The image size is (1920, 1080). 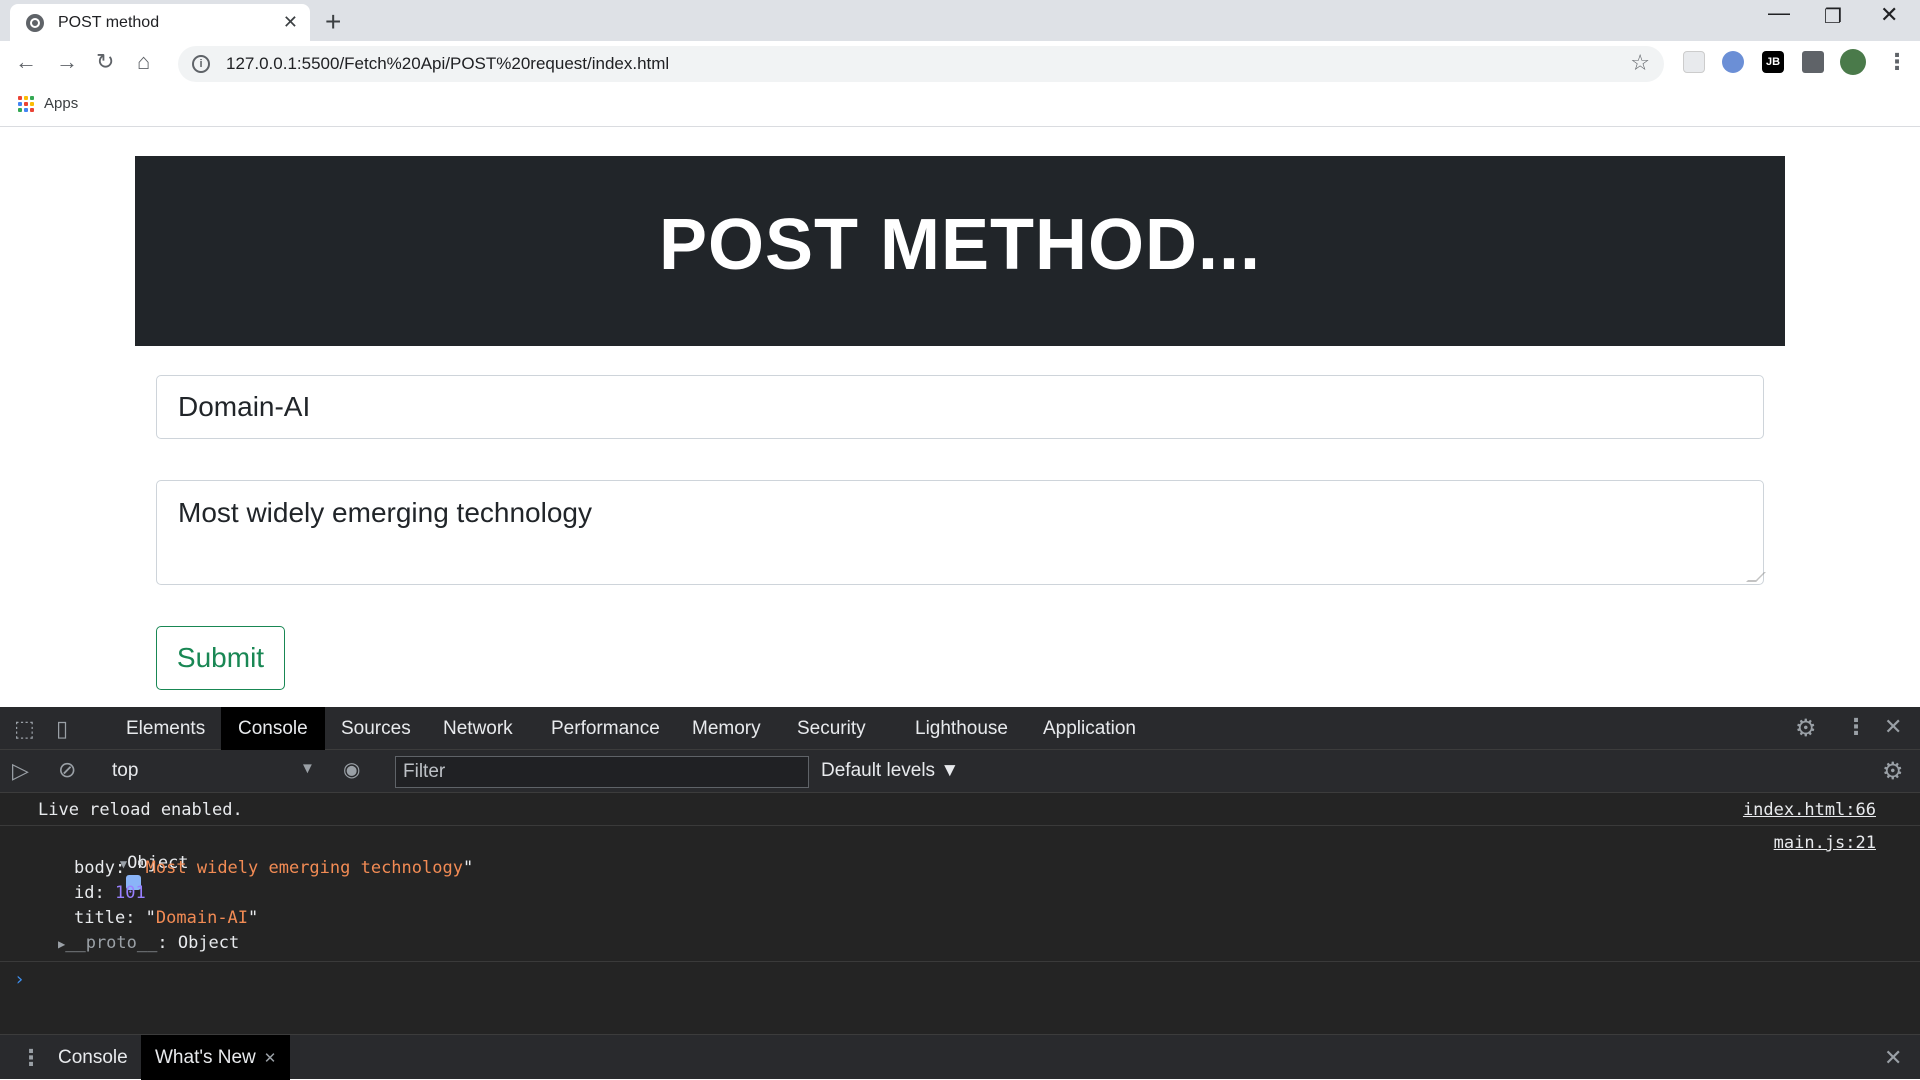 What do you see at coordinates (220, 658) in the screenshot?
I see `submit-button: Submit` at bounding box center [220, 658].